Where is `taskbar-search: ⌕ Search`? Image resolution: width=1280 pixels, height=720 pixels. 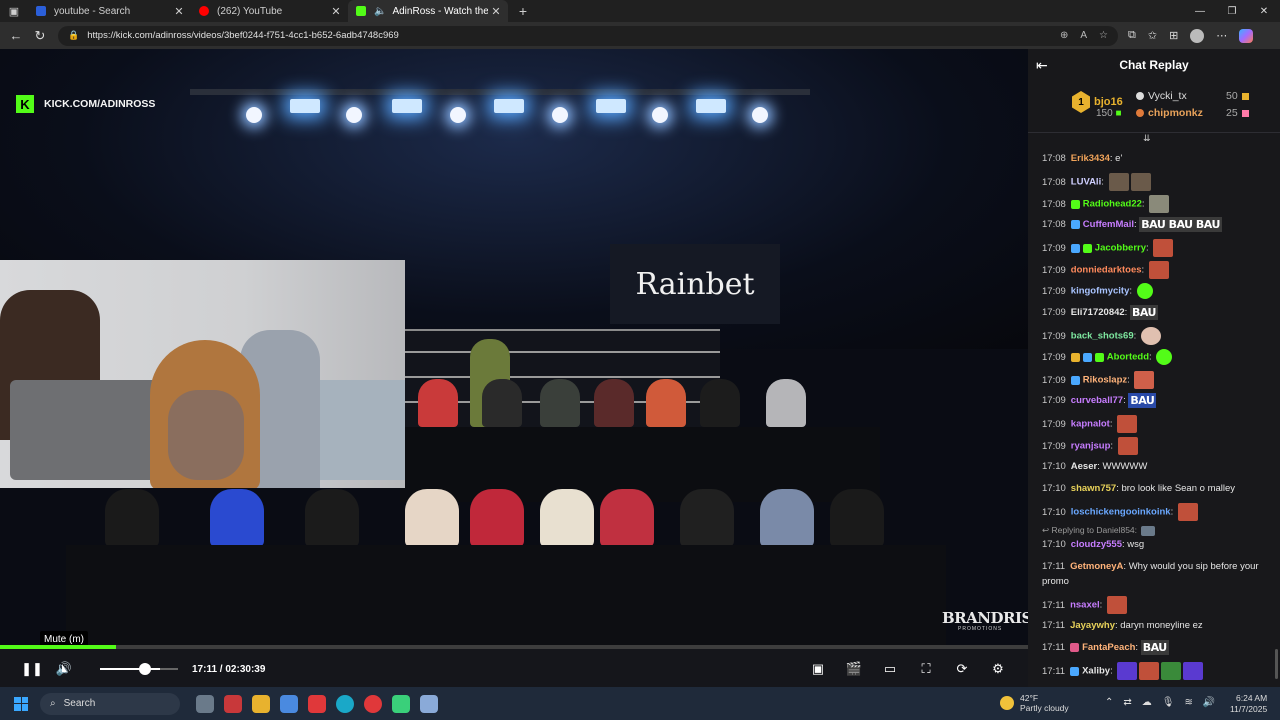 taskbar-search: ⌕ Search is located at coordinates (110, 703).